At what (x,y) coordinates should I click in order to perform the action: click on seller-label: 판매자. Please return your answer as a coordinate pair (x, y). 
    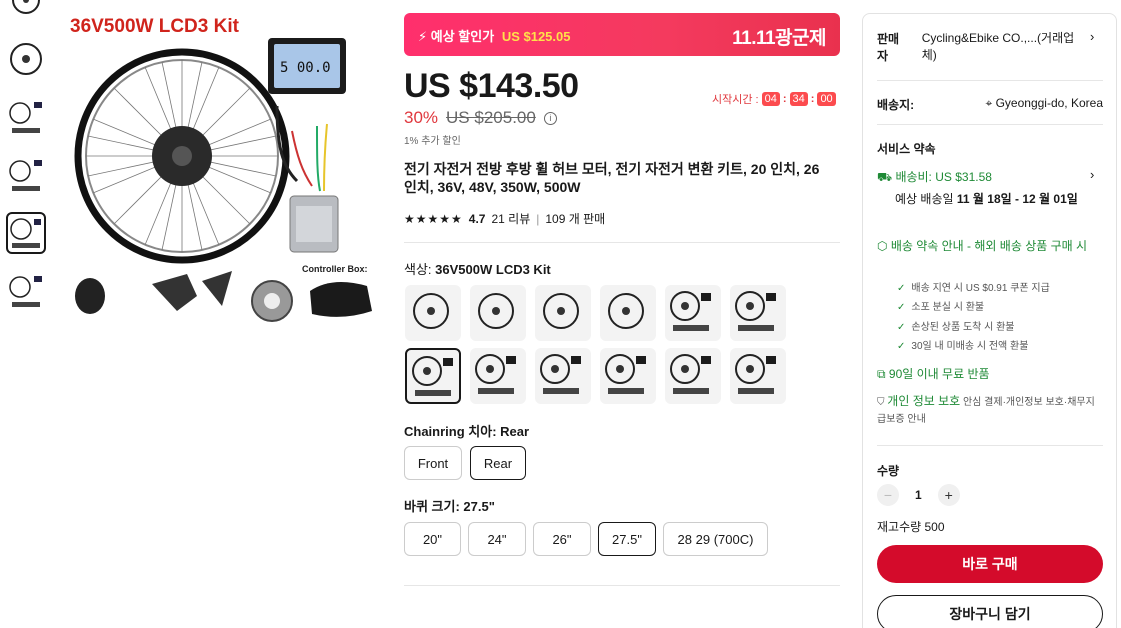
    Looking at the image, I should click on (888, 47).